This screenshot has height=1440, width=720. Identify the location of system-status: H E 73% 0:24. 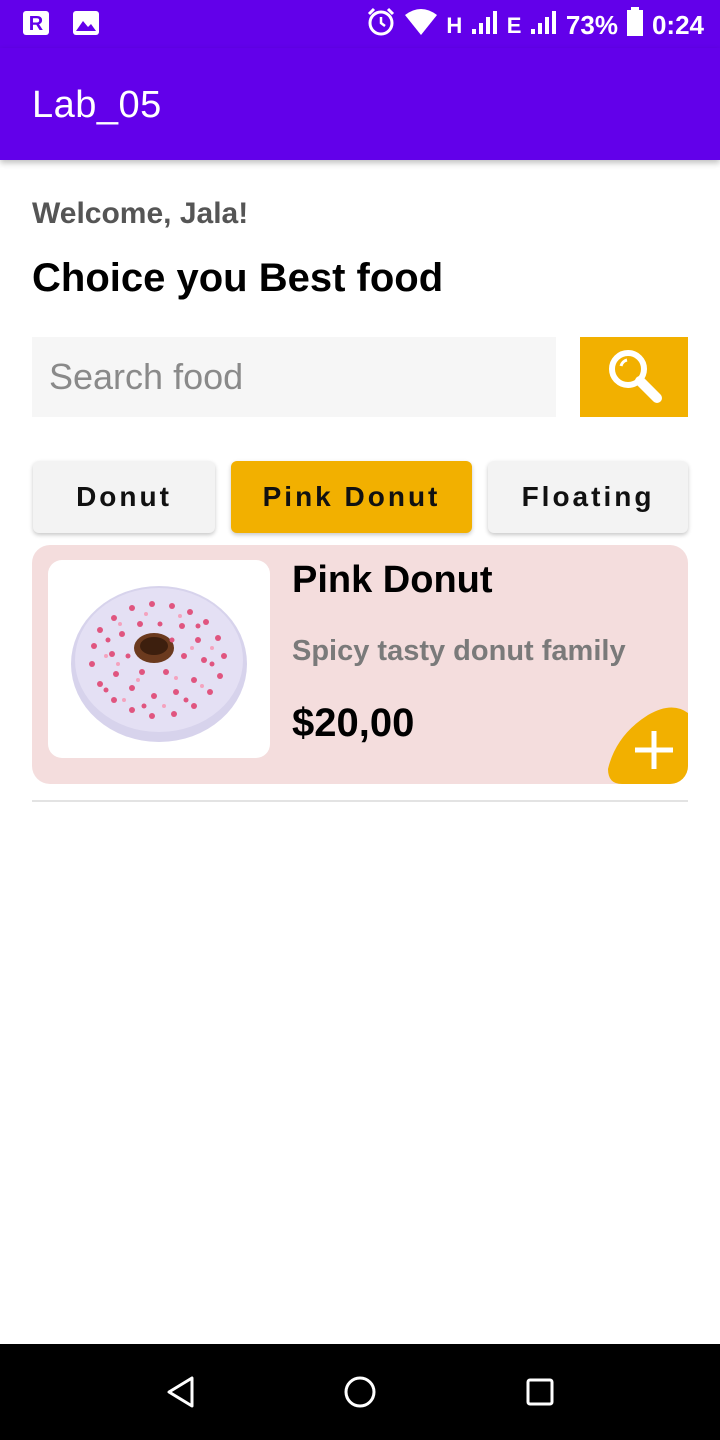
(535, 25).